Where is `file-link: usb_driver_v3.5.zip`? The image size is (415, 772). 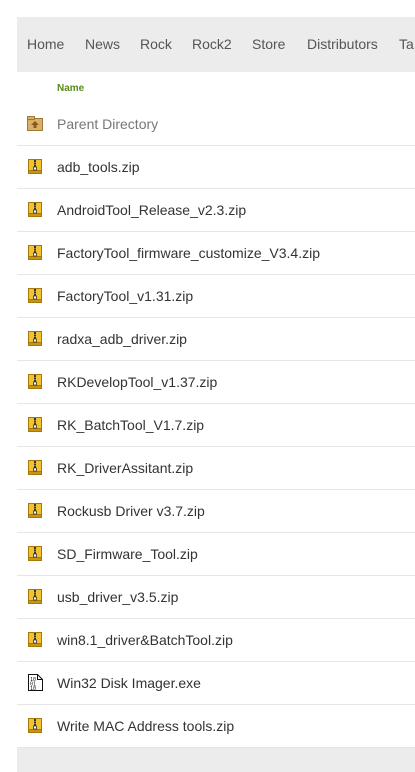
file-link: usb_driver_v3.5.zip is located at coordinates (117, 597).